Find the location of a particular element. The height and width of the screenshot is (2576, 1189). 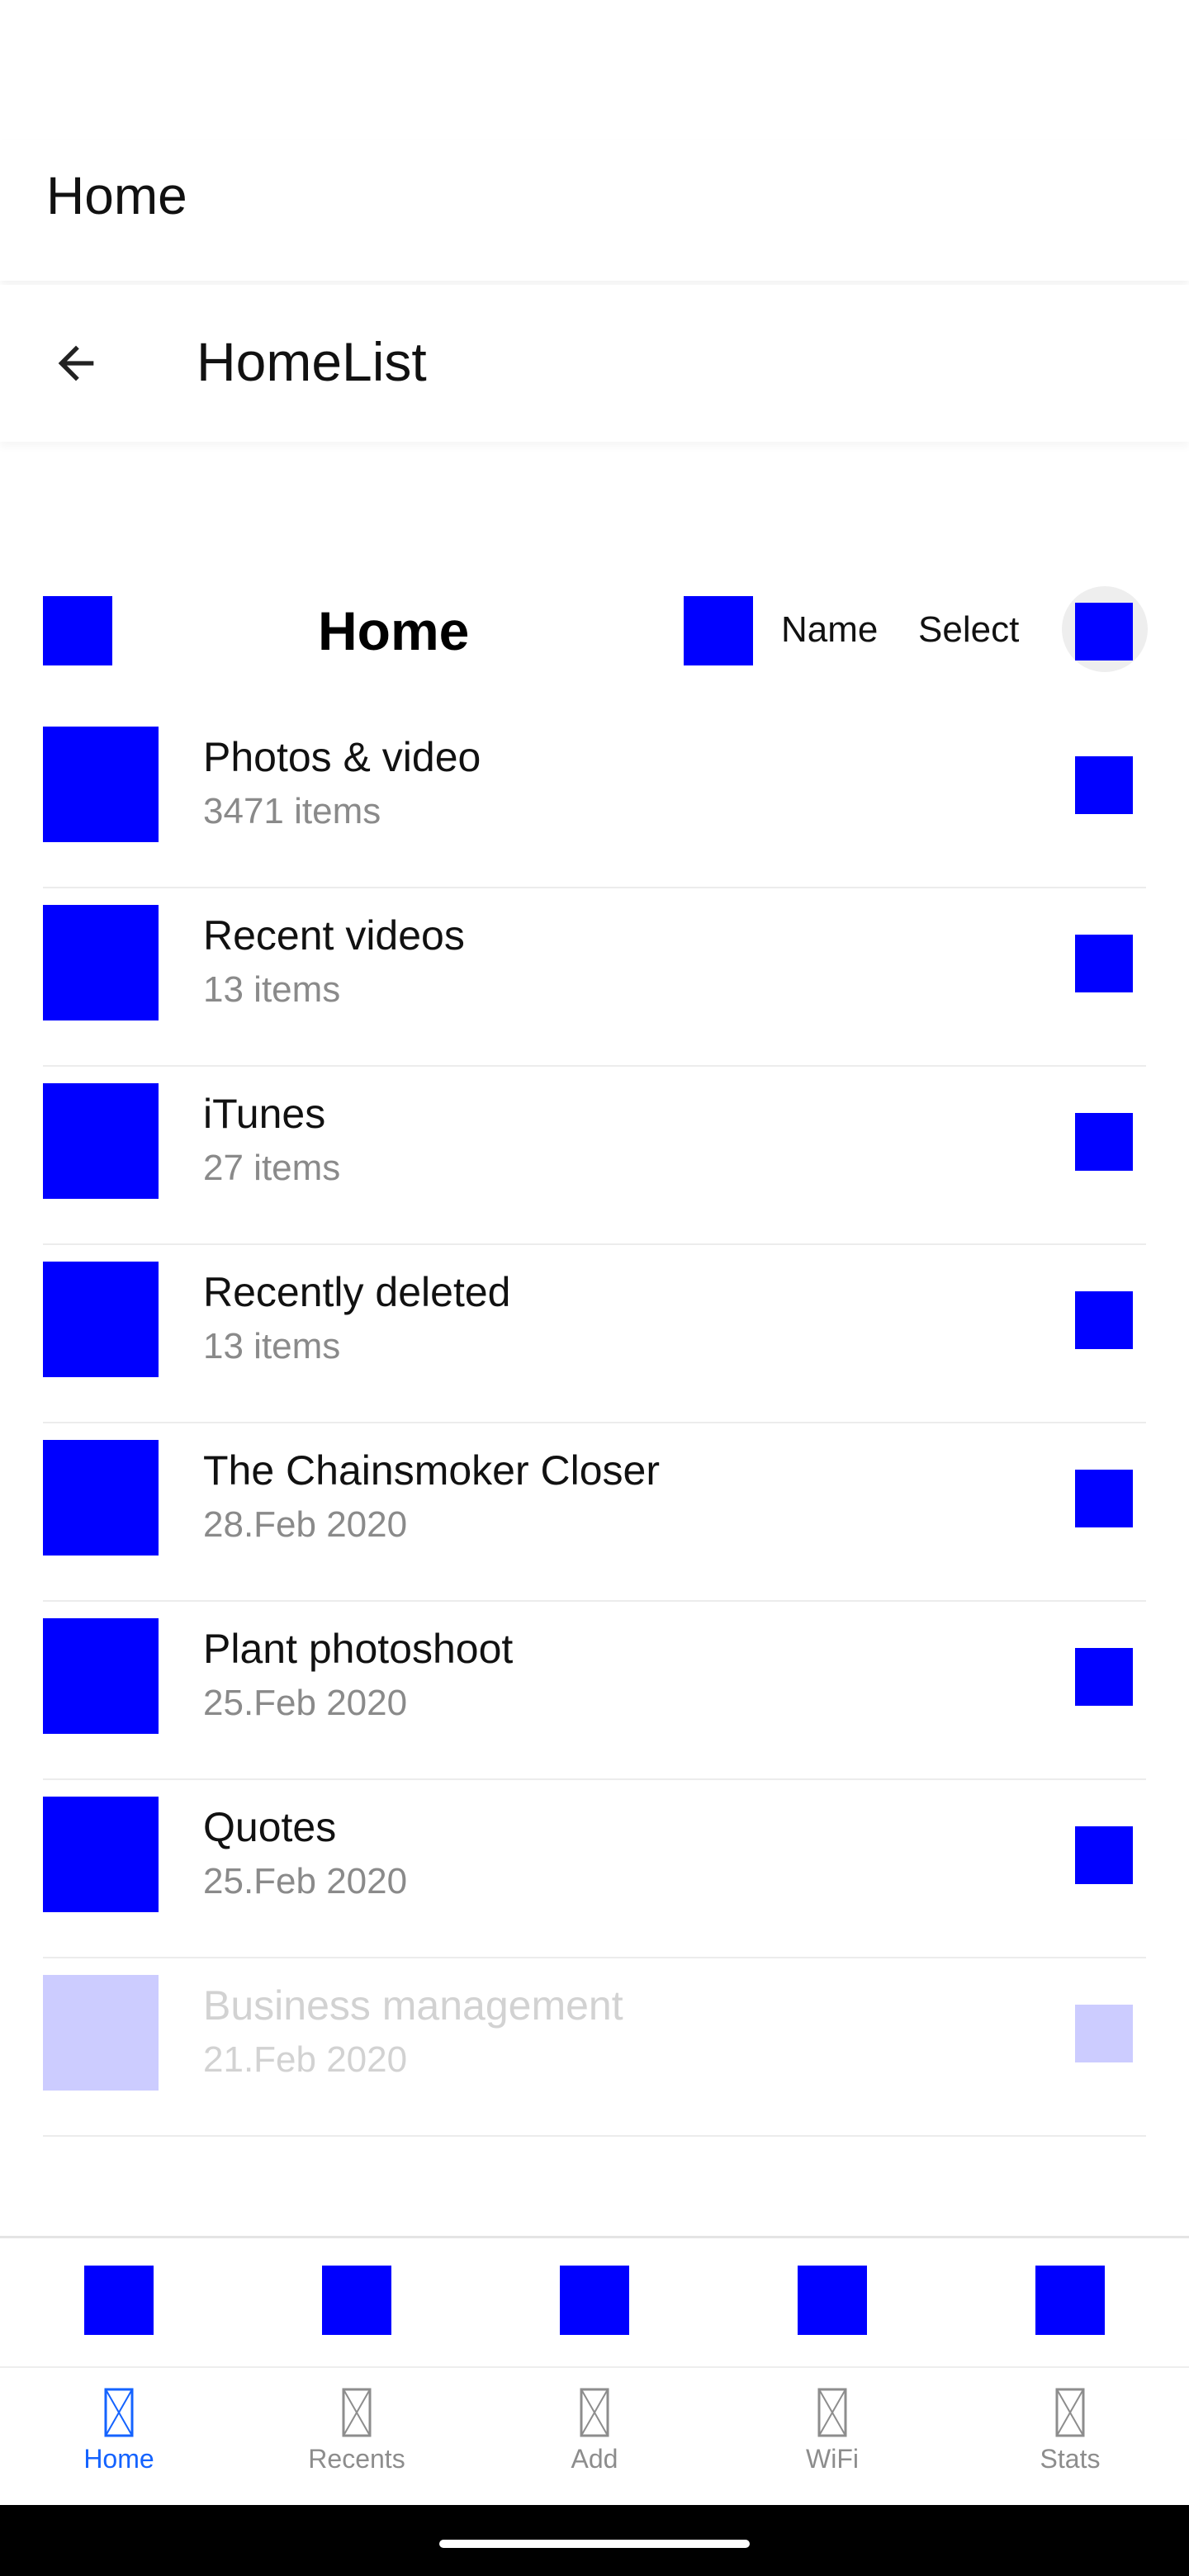

list-item: Plant photoshoot 25.Feb 2020 is located at coordinates (594, 1691).